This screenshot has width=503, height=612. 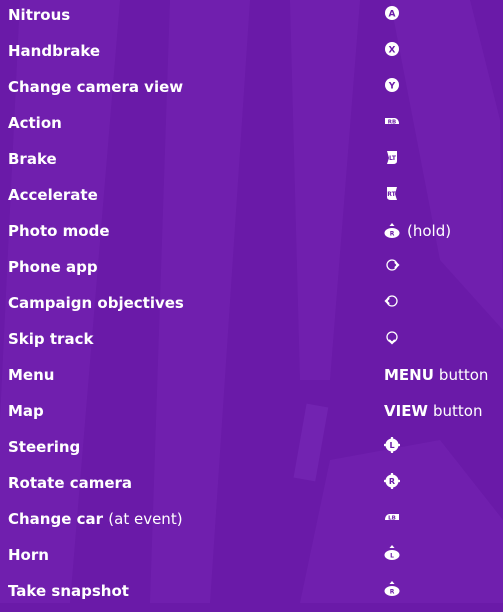 I want to click on svg-text: A, so click(x=392, y=15).